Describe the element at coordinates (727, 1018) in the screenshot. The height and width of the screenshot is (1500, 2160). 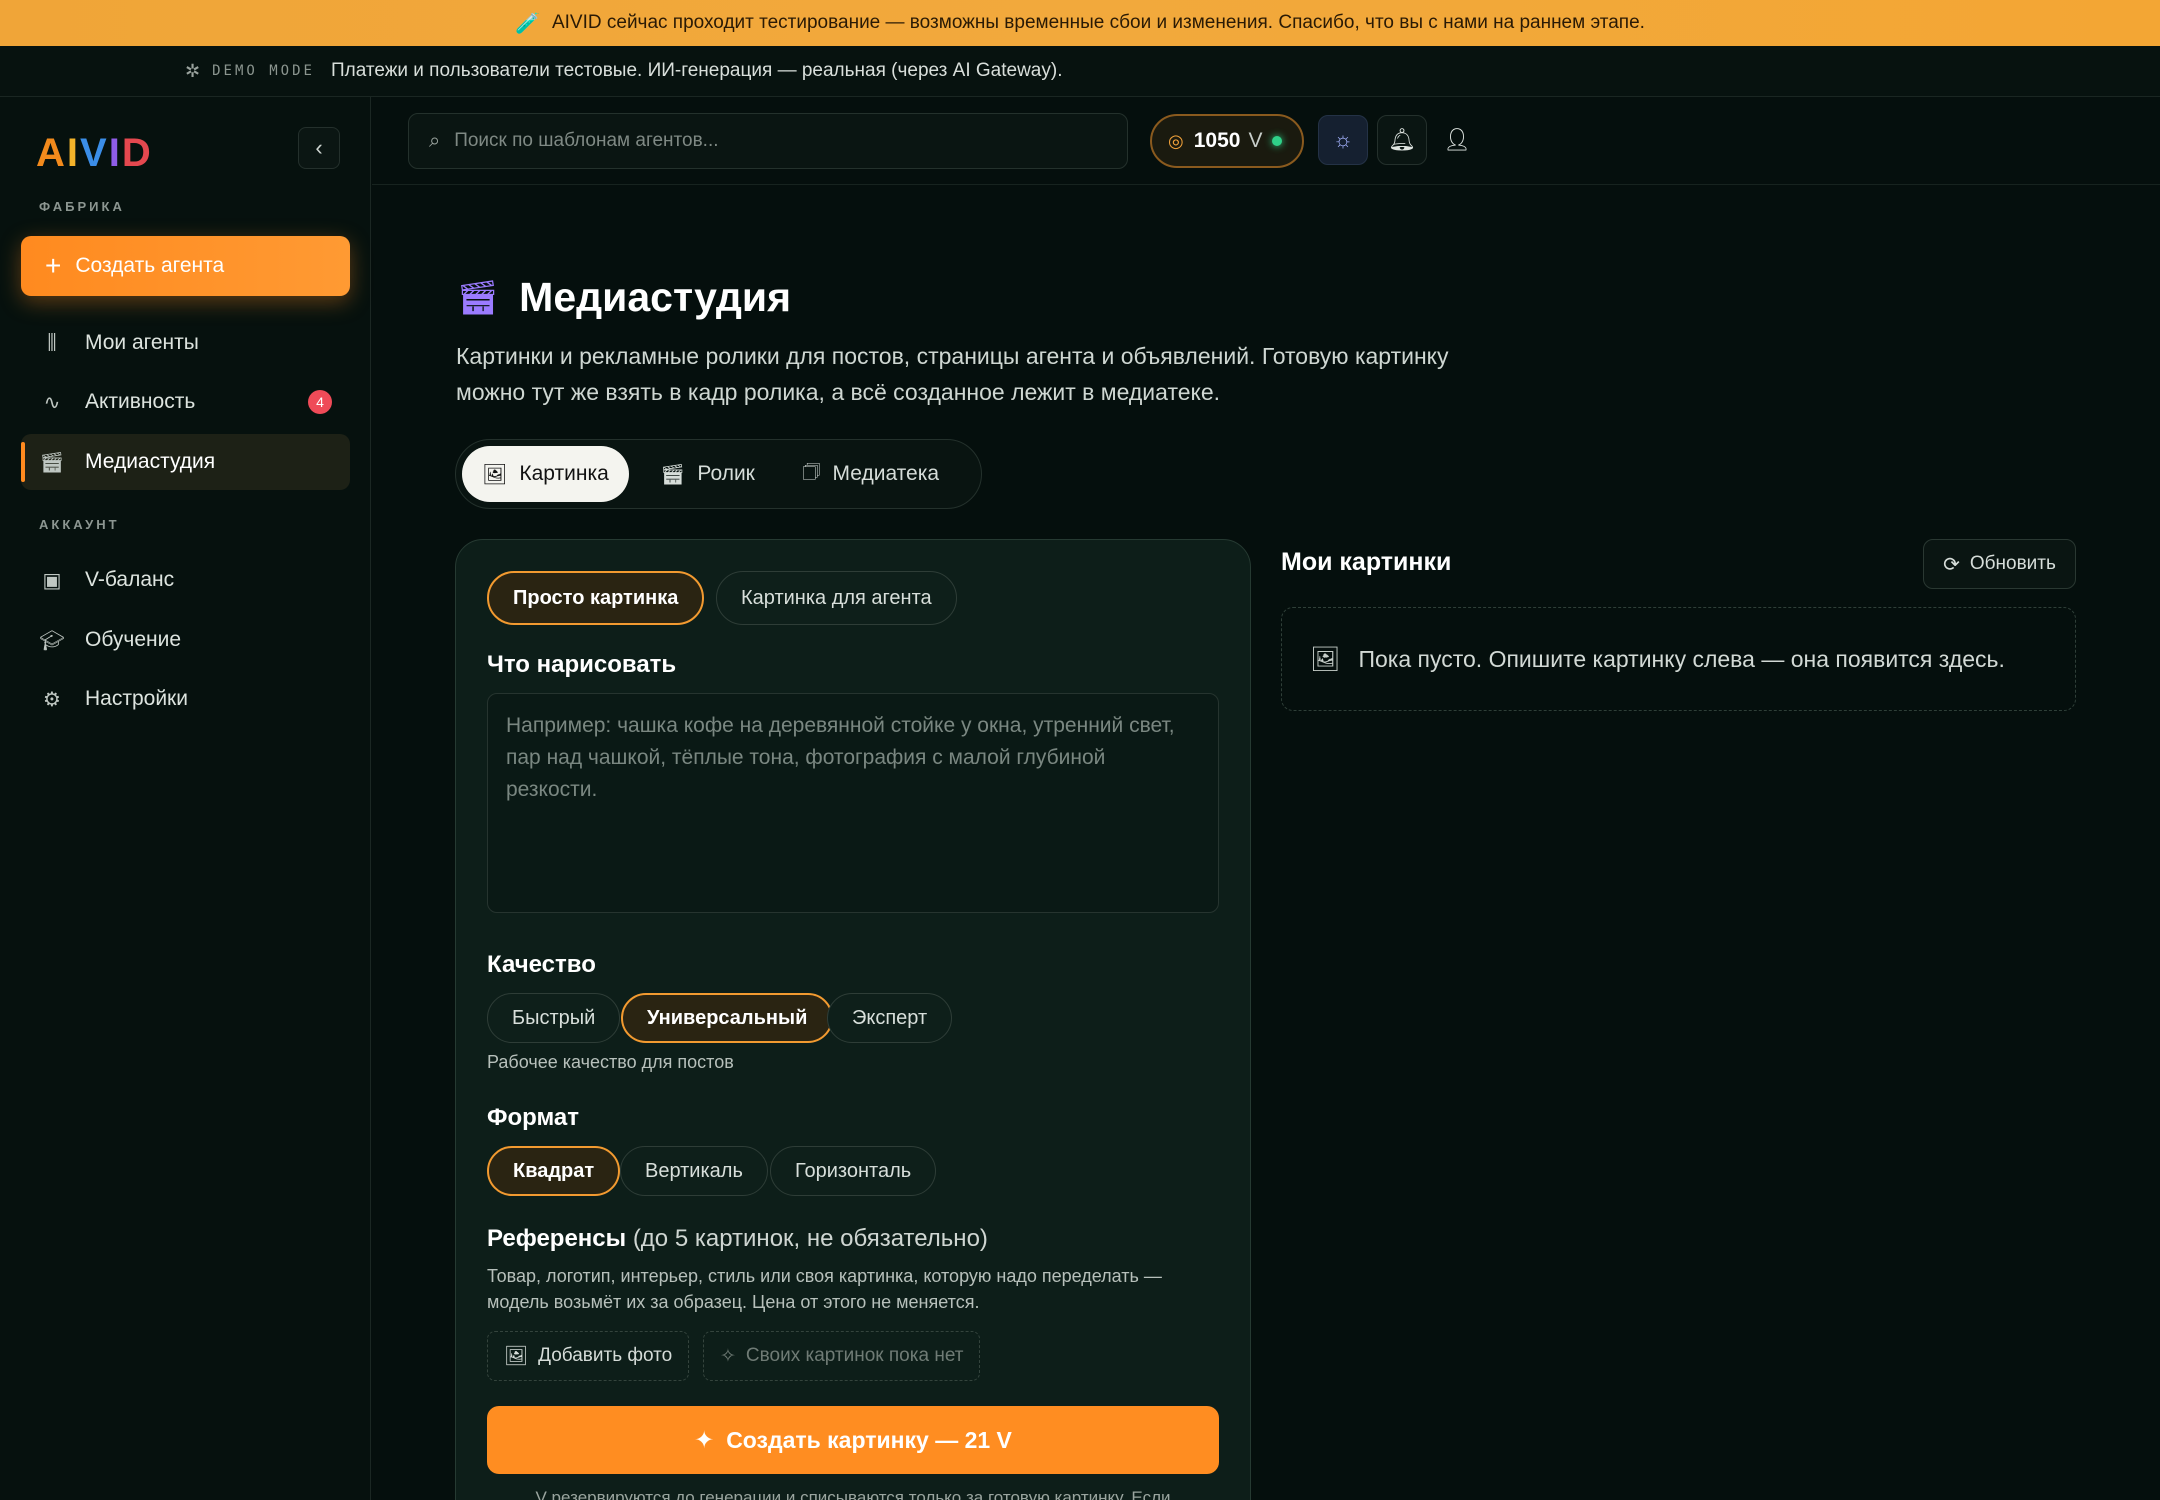
I see `quality-universal: Универсальный` at that location.